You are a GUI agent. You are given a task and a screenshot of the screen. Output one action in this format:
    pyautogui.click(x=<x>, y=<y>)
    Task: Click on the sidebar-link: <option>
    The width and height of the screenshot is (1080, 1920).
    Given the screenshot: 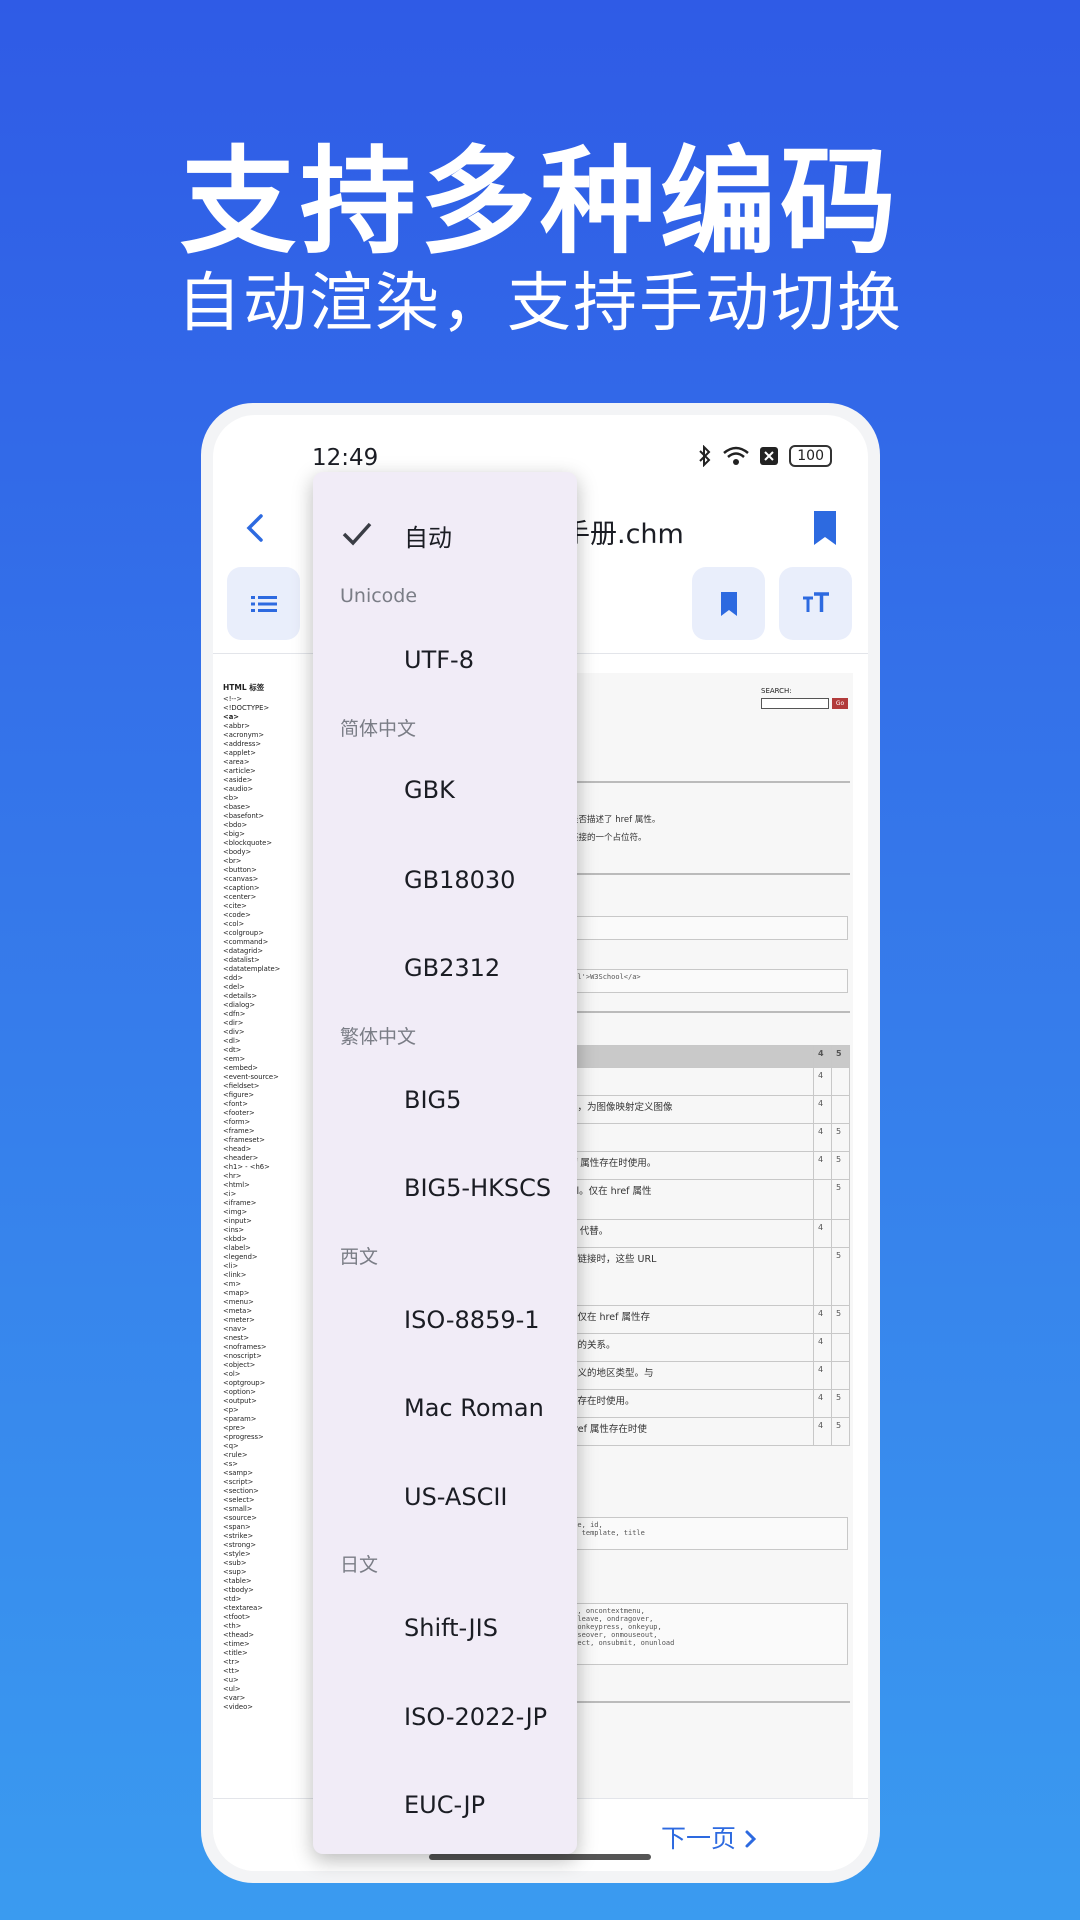 What is the action you would take?
    pyautogui.click(x=263, y=1392)
    